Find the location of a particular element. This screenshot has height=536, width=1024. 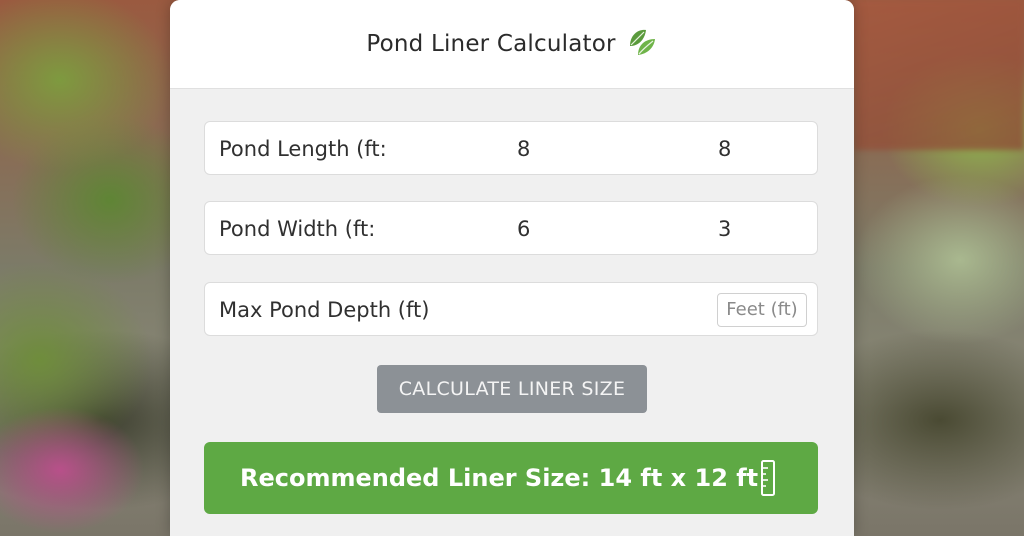

result-banner: Recommended Liner Size: 14 ft x 12 ft is located at coordinates (511, 478).